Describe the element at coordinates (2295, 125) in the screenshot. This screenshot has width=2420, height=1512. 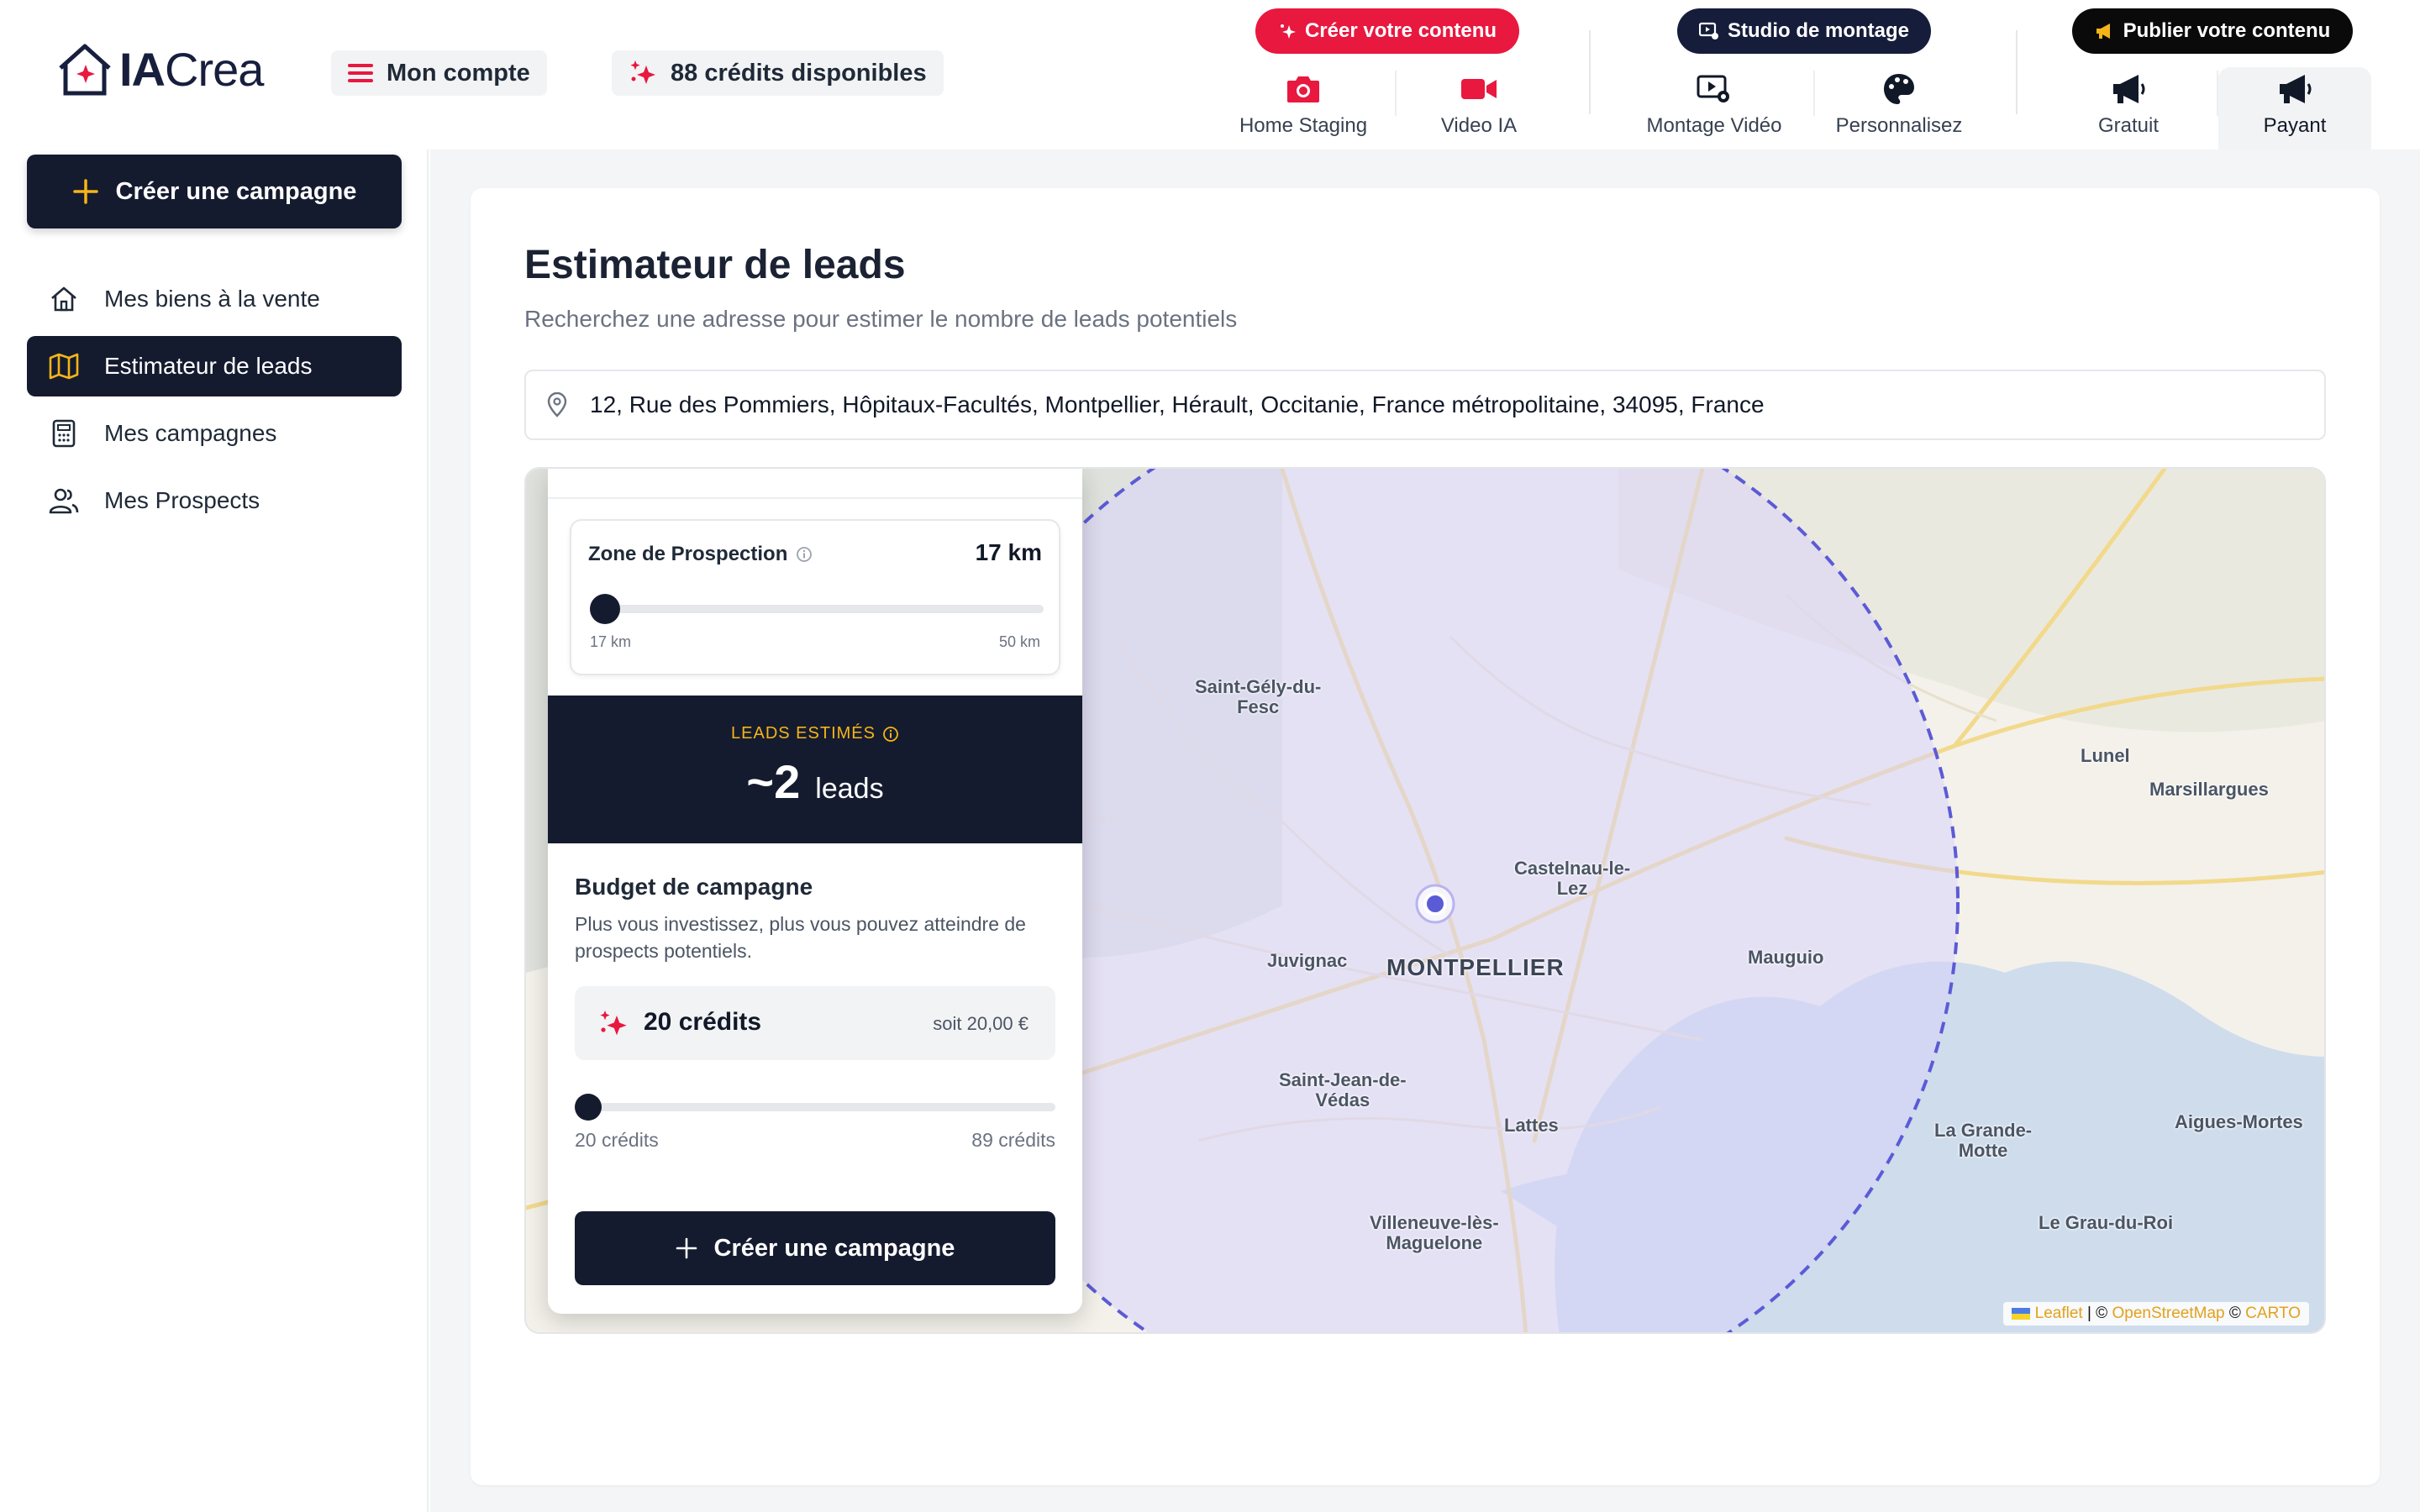
I see `nav-label: Payant` at that location.